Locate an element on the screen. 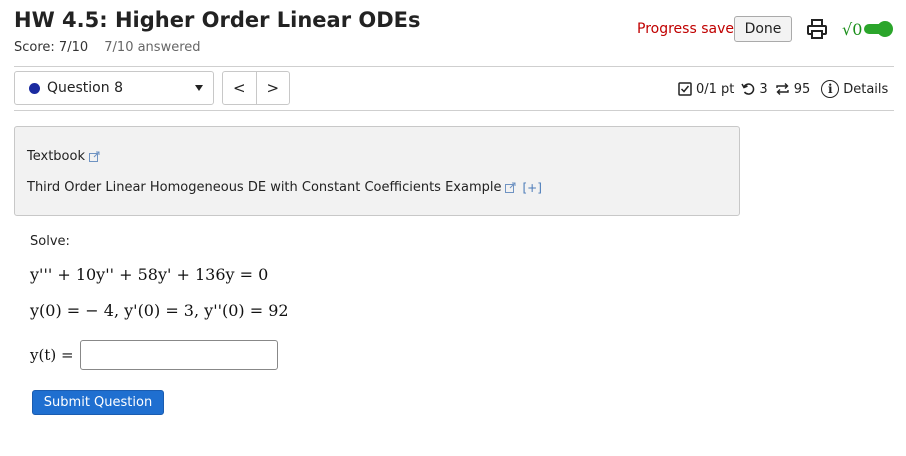 This screenshot has width=906, height=456. print-icon is located at coordinates (817, 29).